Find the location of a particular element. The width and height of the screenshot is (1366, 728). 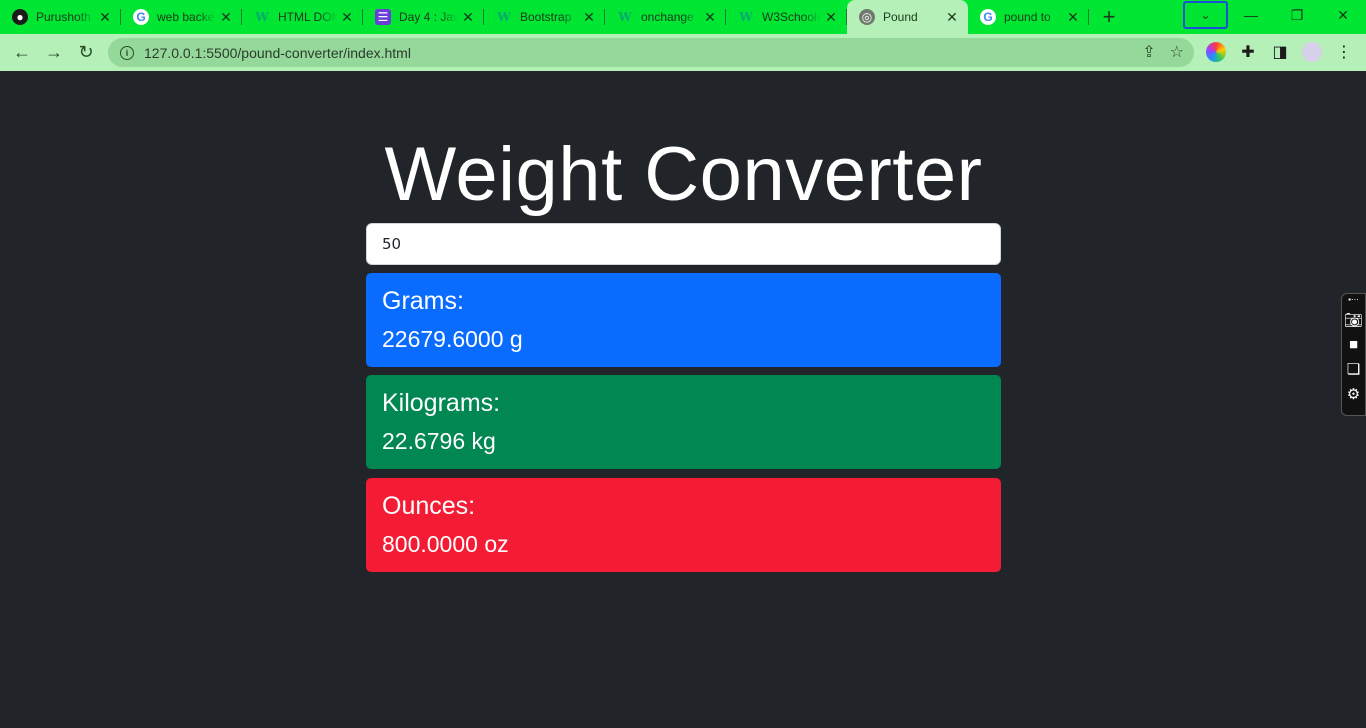

tab-title: Pound is located at coordinates (900, 17).